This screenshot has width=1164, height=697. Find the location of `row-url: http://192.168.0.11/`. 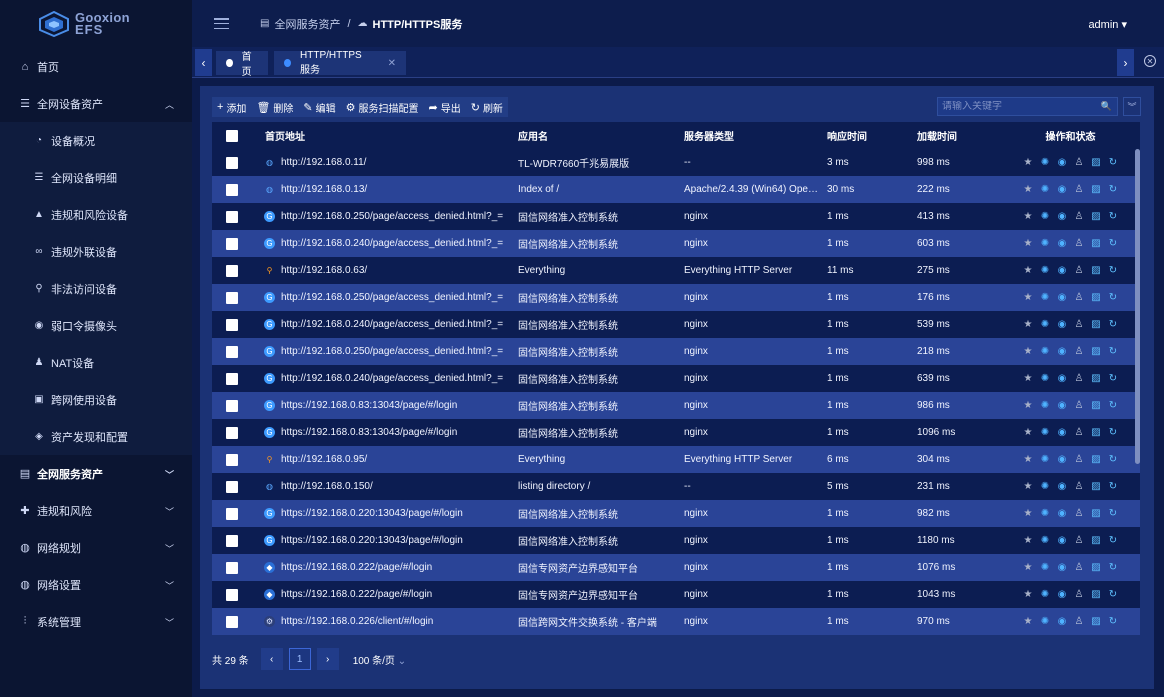

row-url: http://192.168.0.11/ is located at coordinates (323, 162).